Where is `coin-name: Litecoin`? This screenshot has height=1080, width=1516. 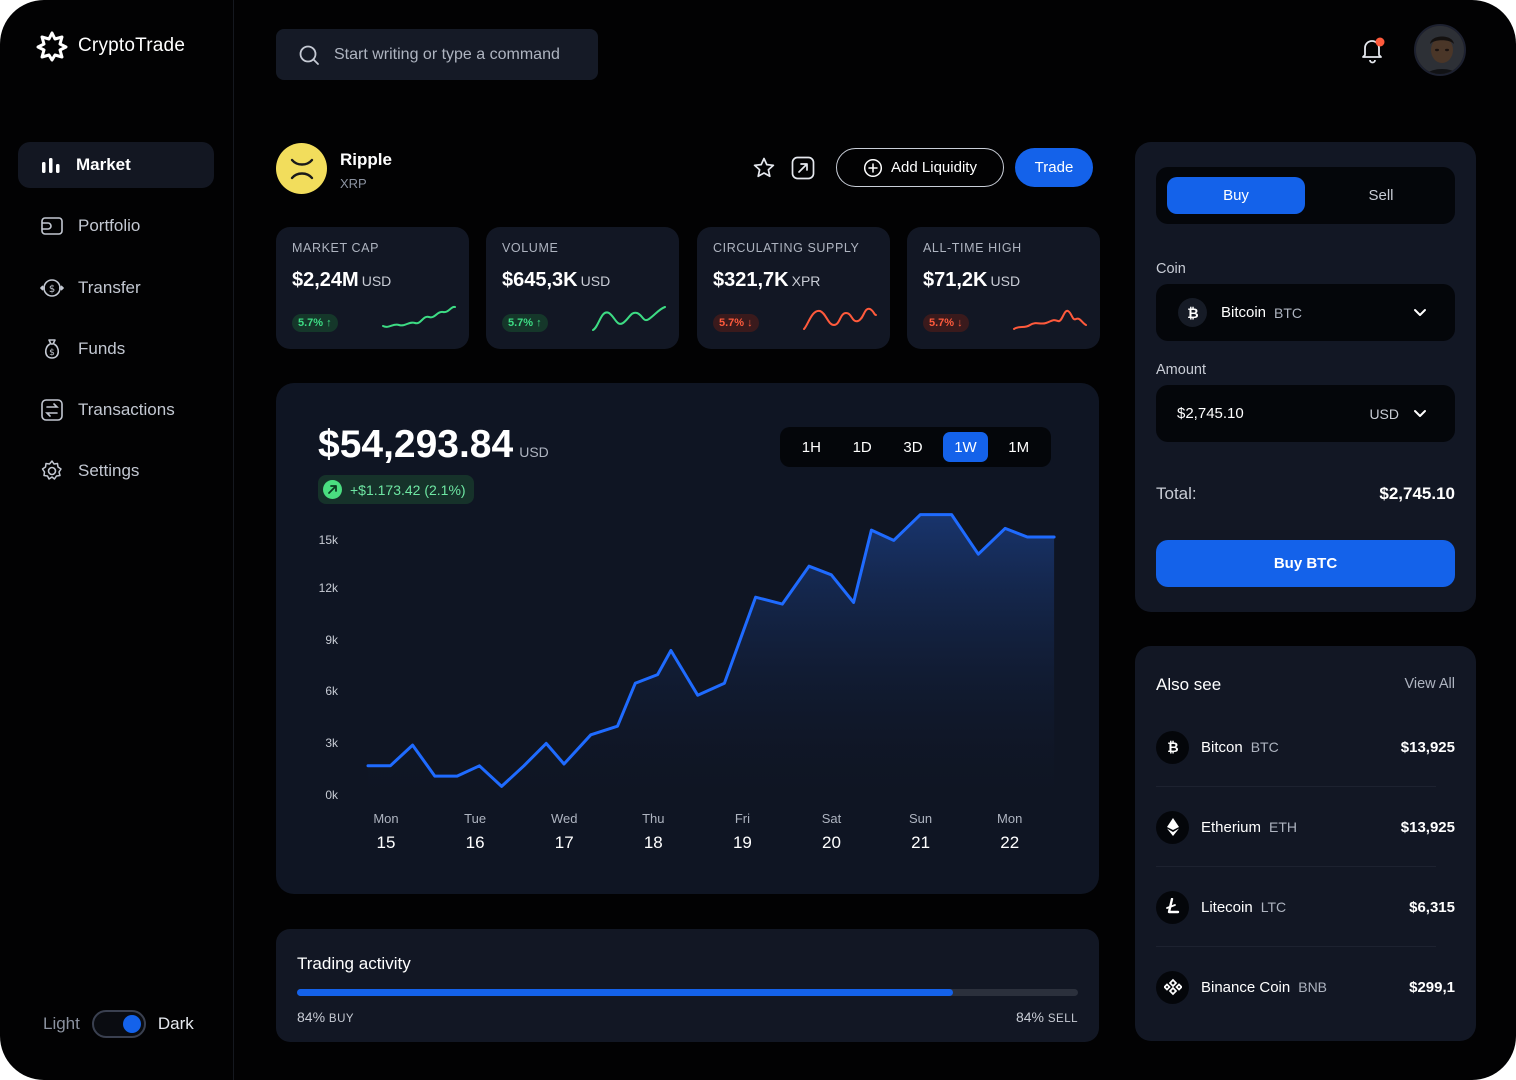
coin-name: Litecoin is located at coordinates (1227, 907).